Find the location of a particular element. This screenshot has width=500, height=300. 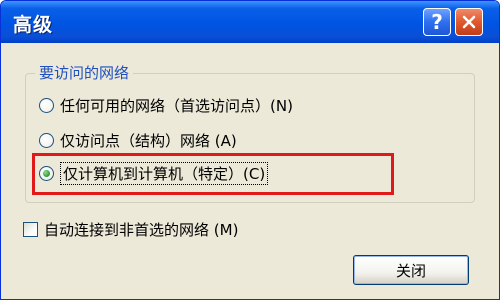

radio-label: 任何可用的网络（首选访问点）(N) is located at coordinates (176, 105).